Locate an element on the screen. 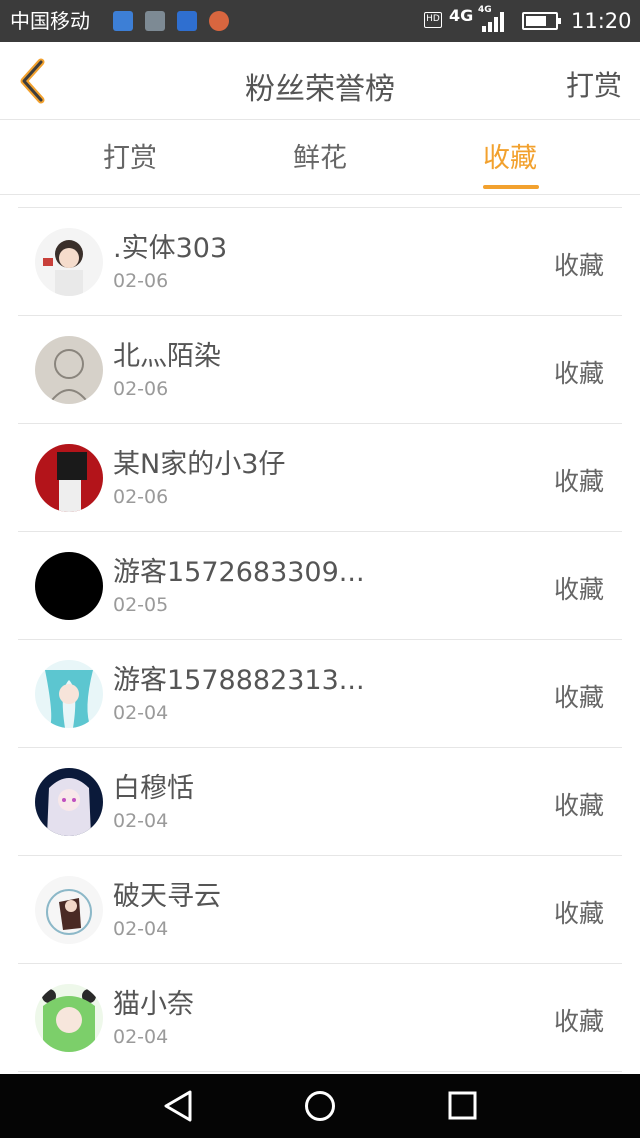 The image size is (640, 1138). back-button is located at coordinates (34, 81).